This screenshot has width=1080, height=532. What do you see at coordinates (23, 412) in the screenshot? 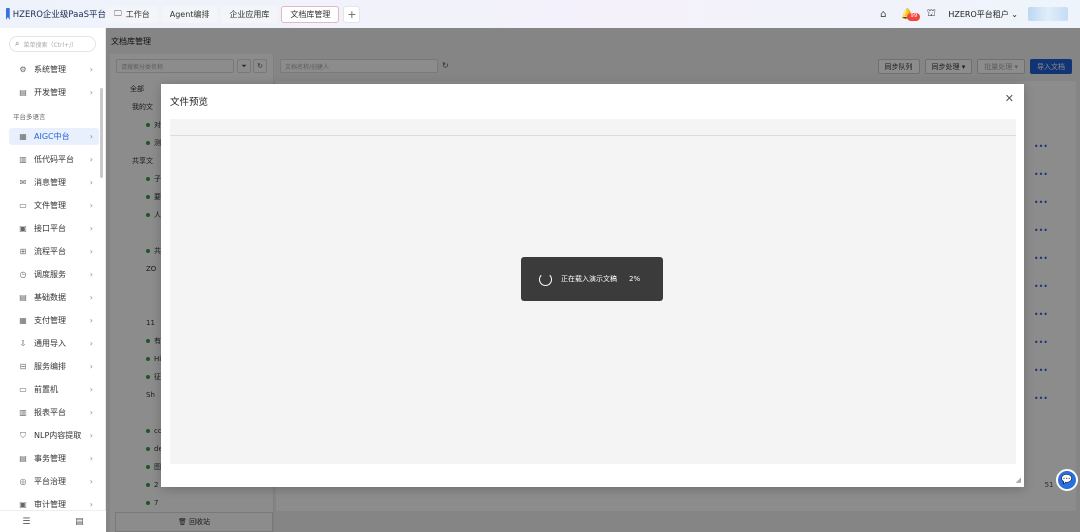
I see `report-icon: ▥` at bounding box center [23, 412].